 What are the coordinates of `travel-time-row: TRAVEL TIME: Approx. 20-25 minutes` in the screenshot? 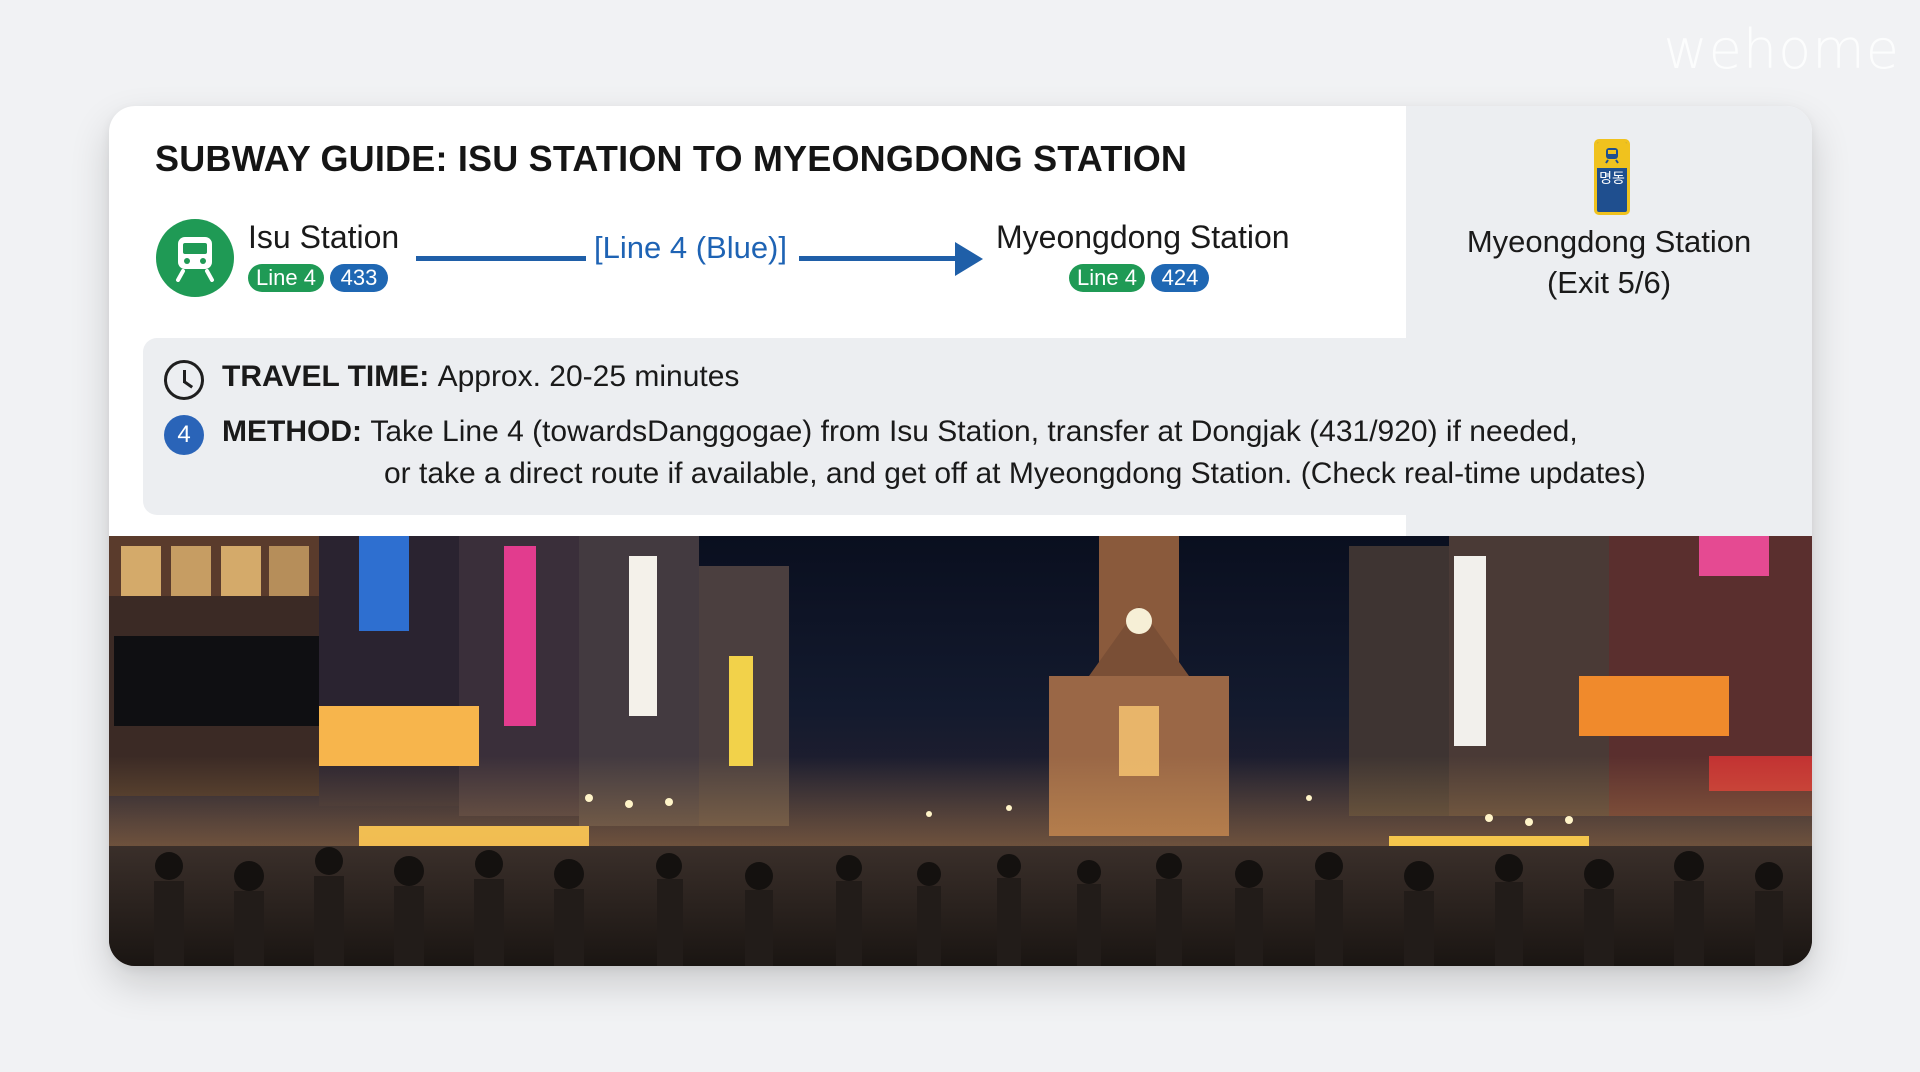 It's located at (480, 377).